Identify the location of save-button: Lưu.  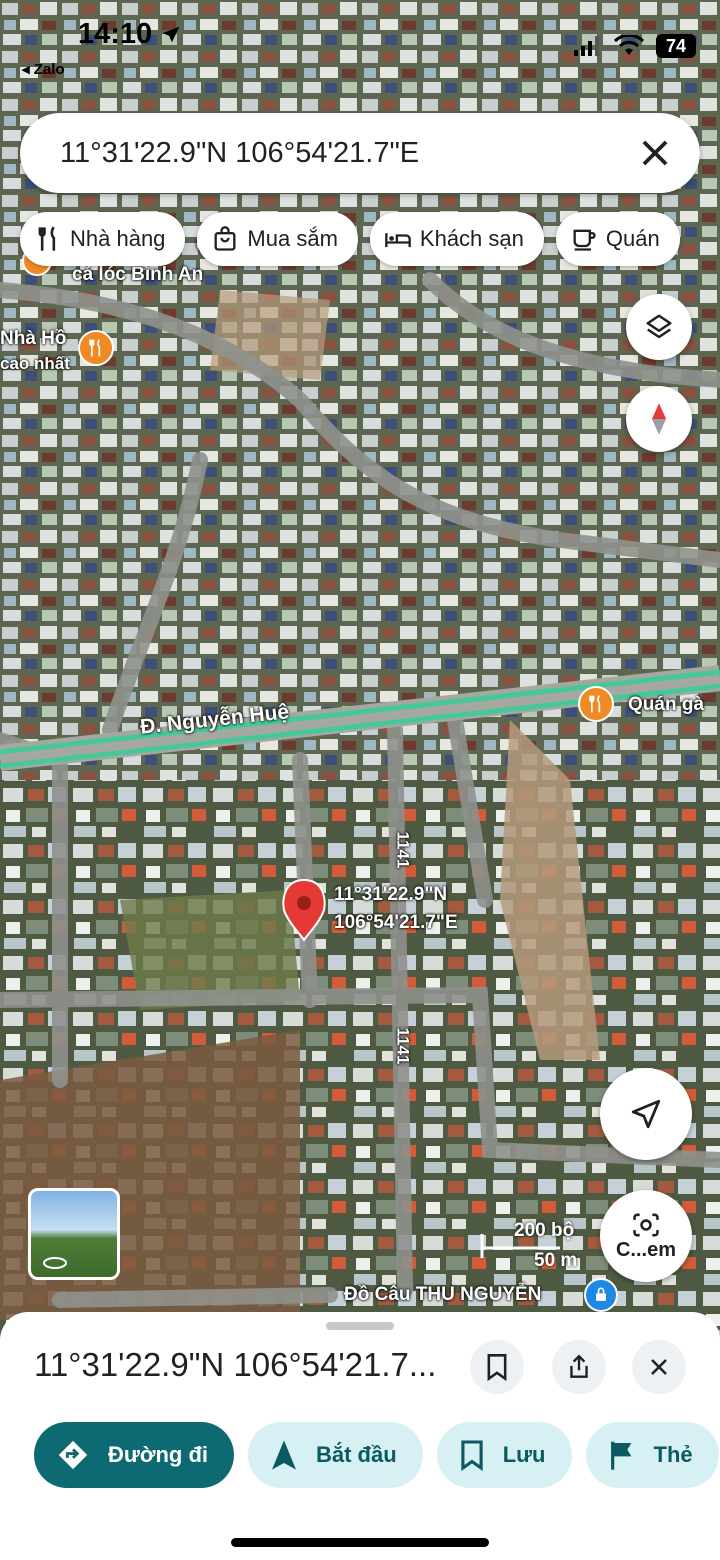
(504, 1455).